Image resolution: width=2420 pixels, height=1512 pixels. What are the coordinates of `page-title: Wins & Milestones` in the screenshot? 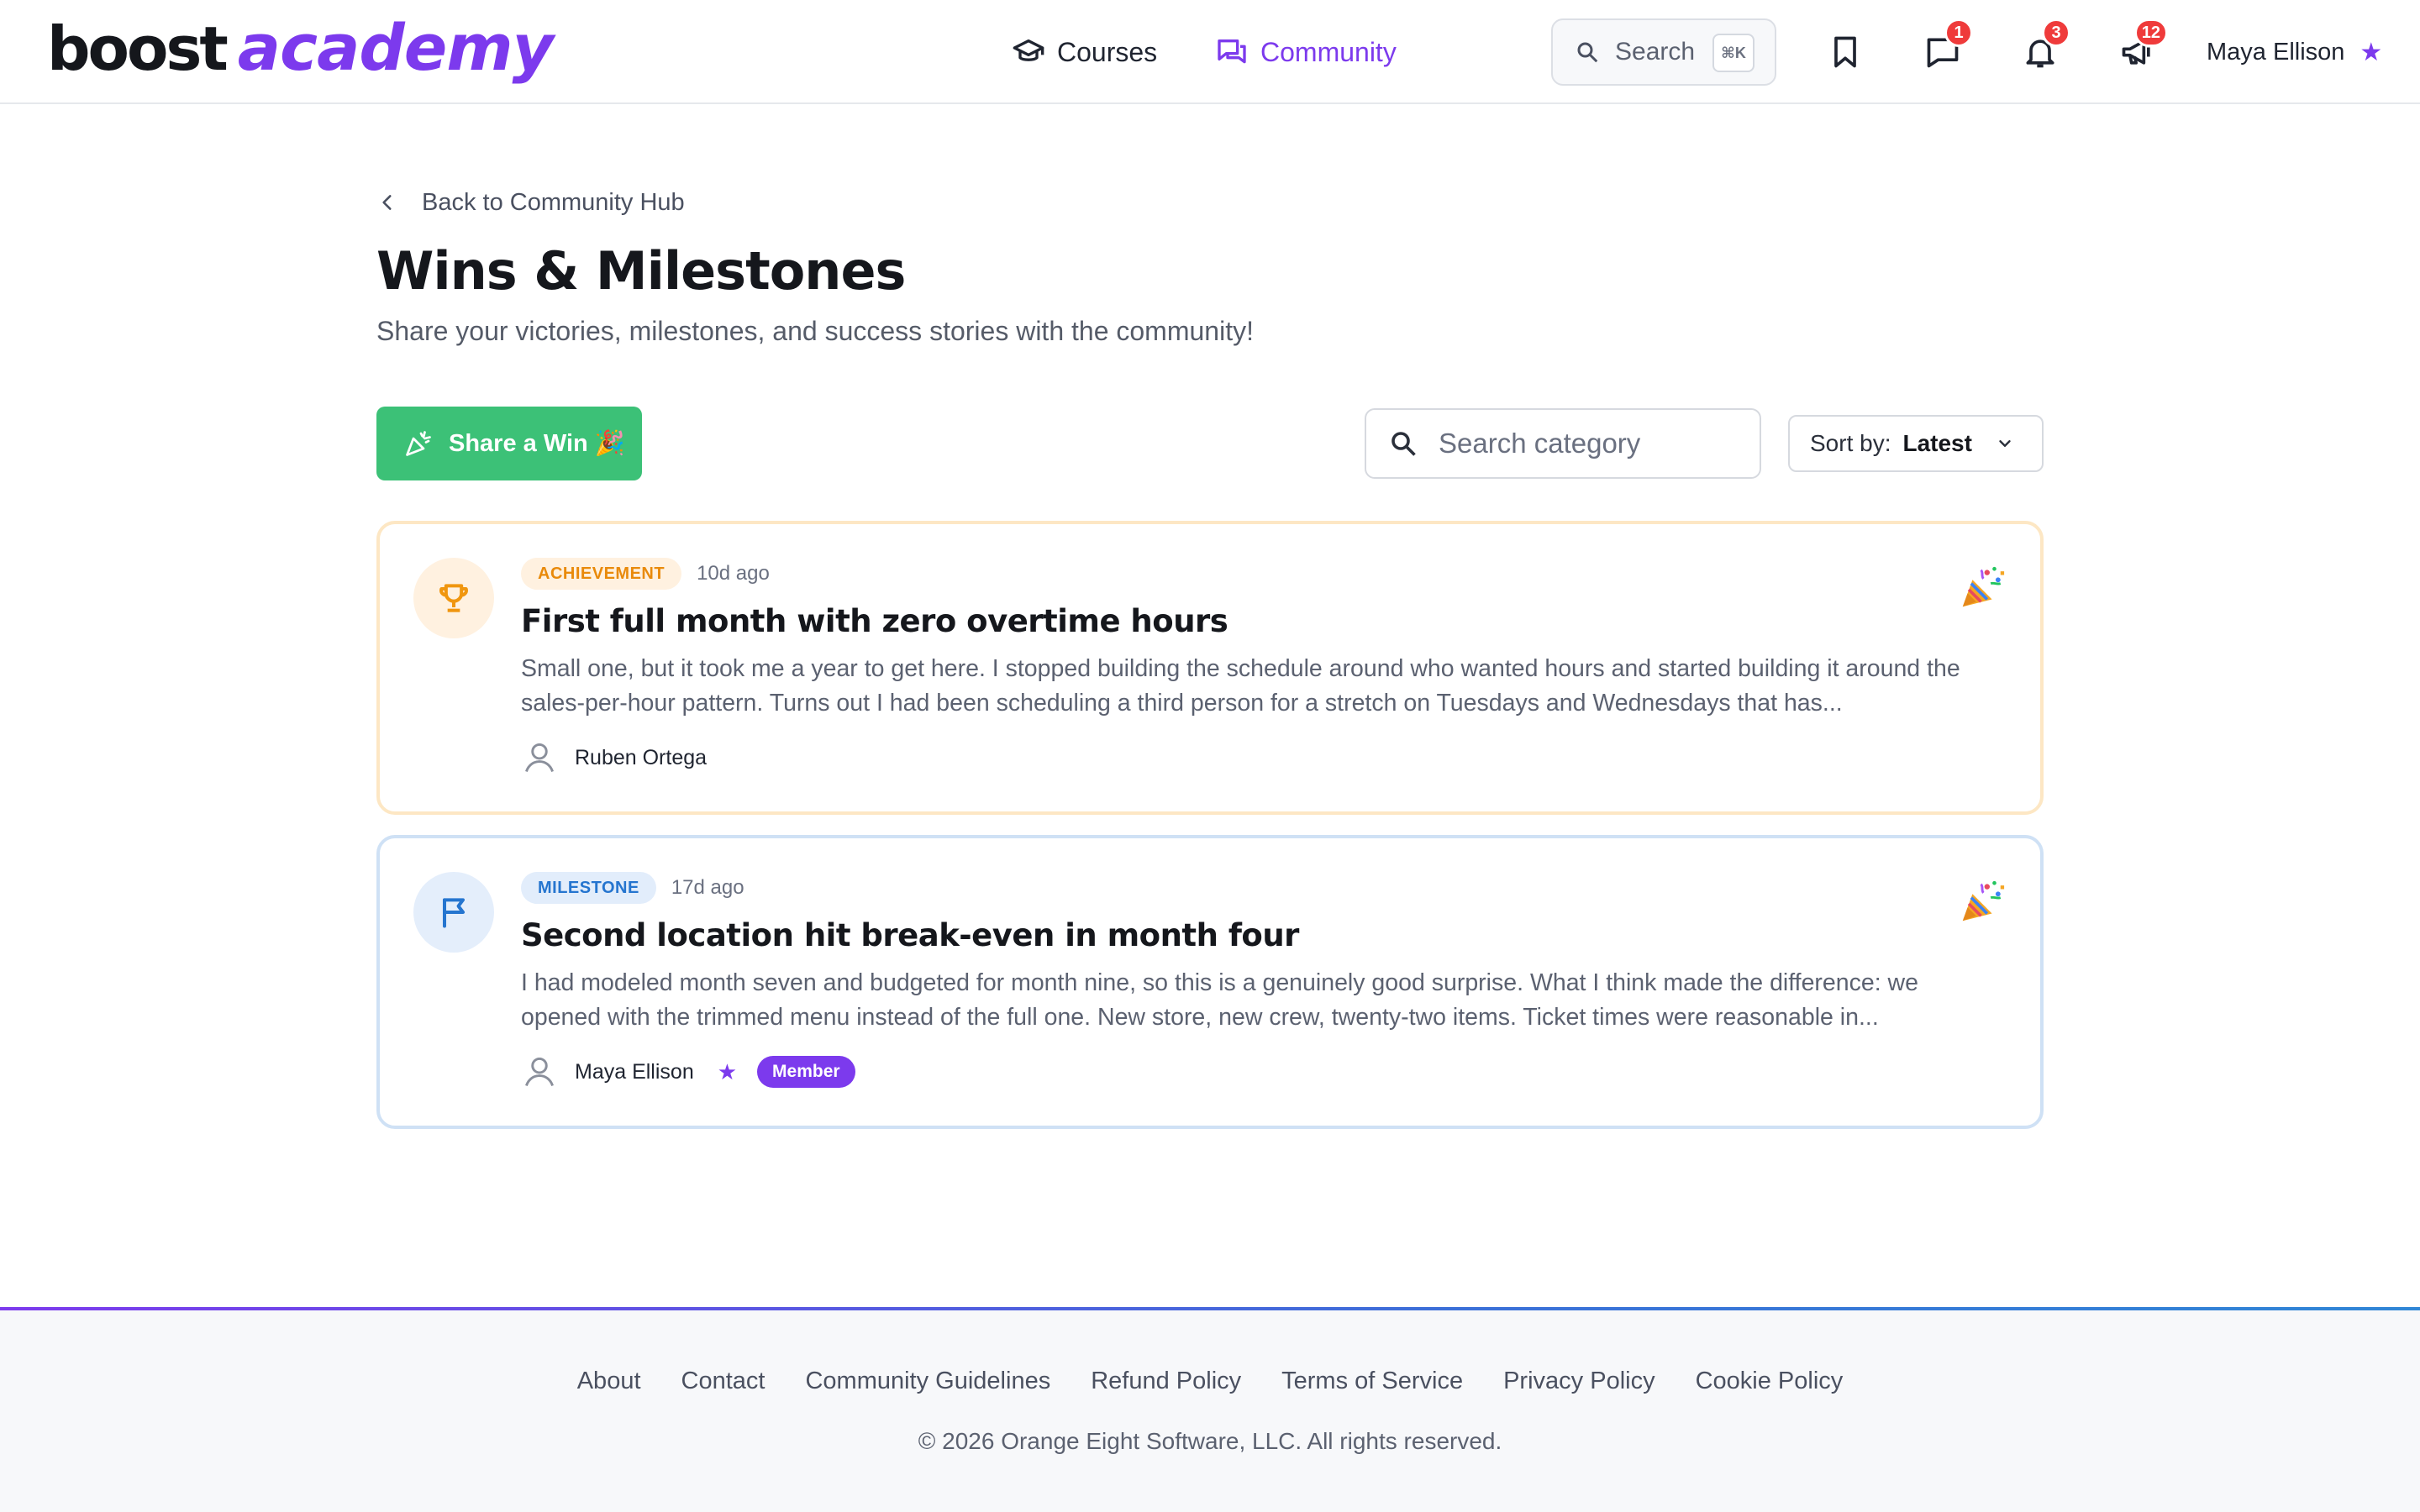 It's located at (641, 271).